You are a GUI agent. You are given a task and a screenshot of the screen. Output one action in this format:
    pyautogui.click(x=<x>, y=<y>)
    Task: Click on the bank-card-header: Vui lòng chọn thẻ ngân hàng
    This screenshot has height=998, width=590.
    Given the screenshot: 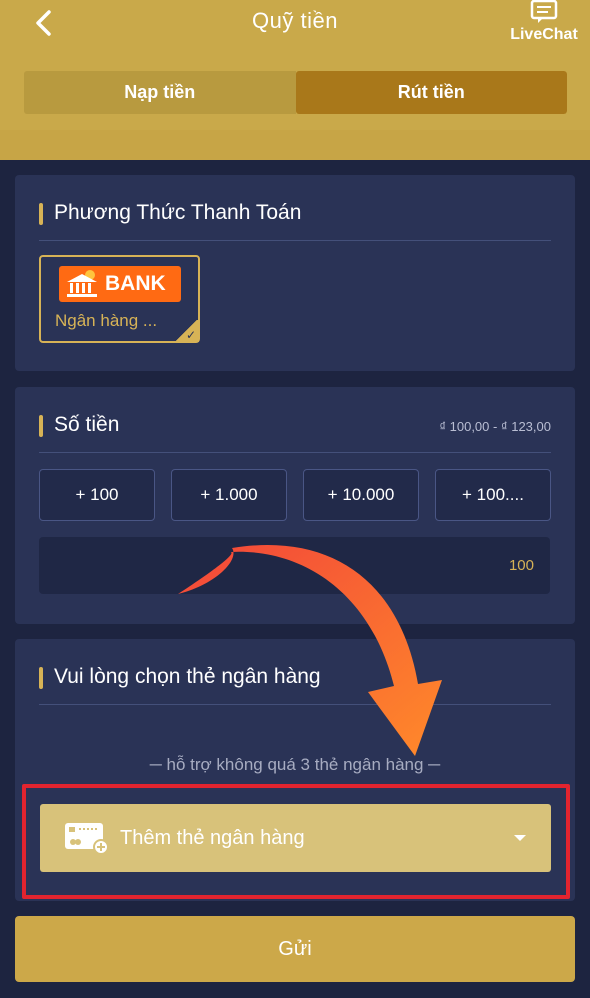 What is the action you would take?
    pyautogui.click(x=295, y=685)
    